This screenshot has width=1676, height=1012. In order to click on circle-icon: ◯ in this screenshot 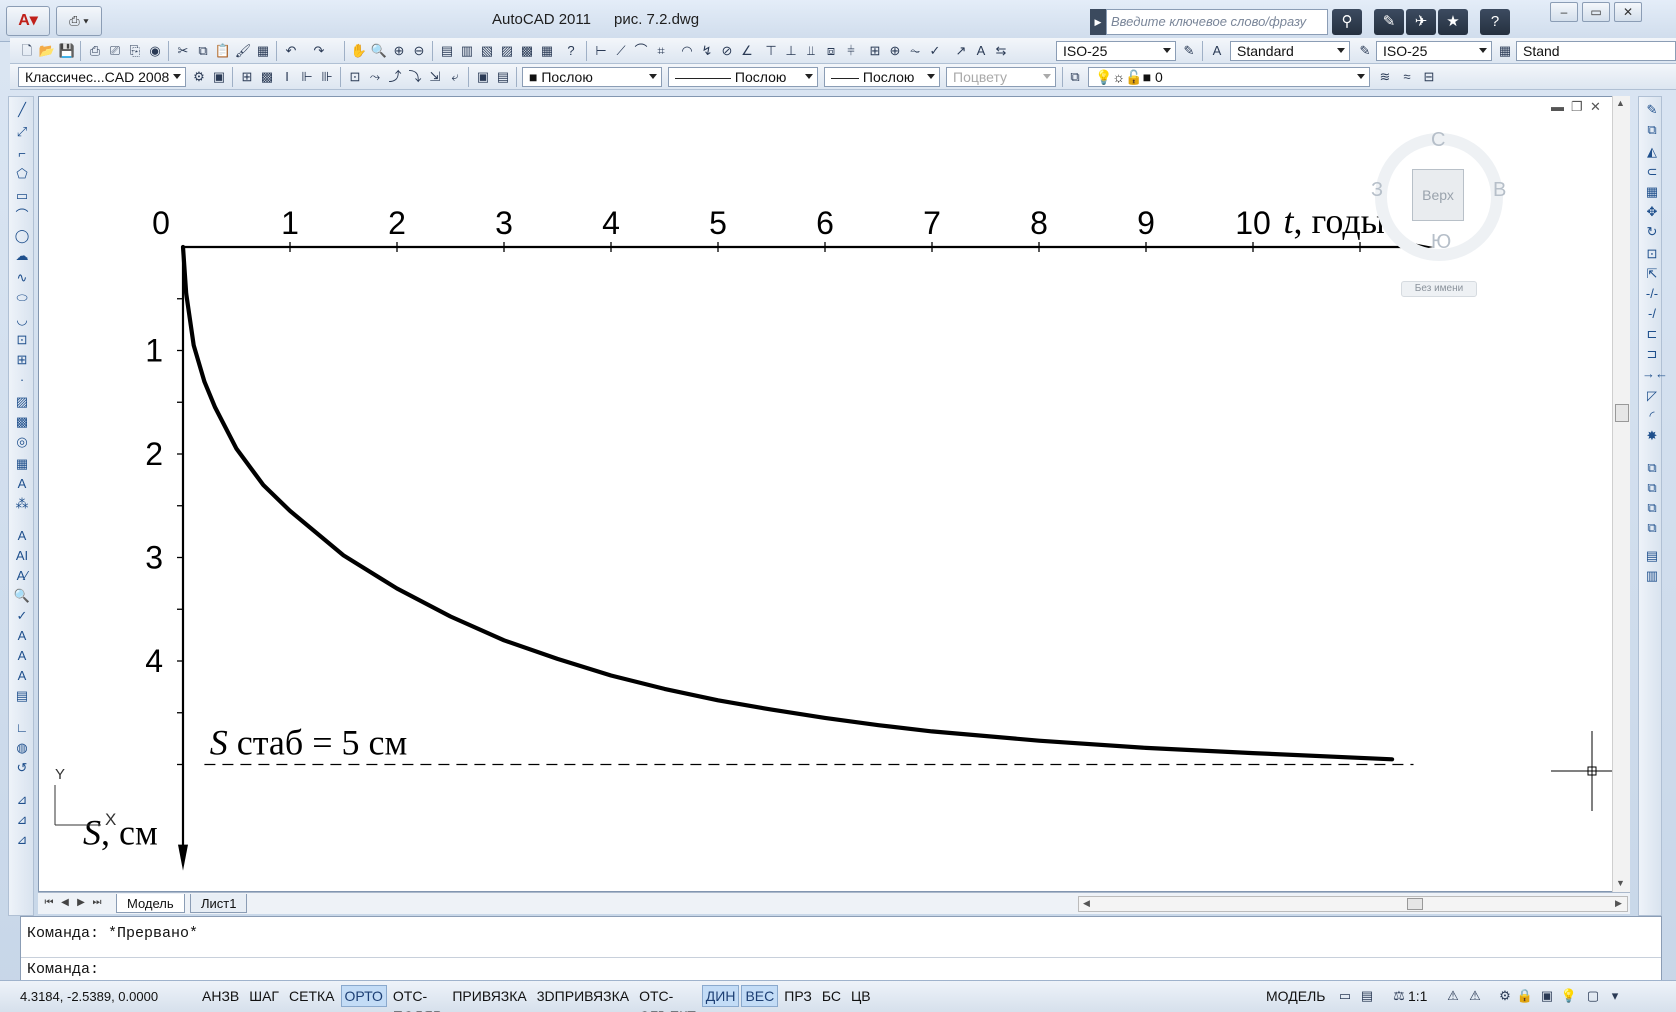, I will do `click(22, 236)`.